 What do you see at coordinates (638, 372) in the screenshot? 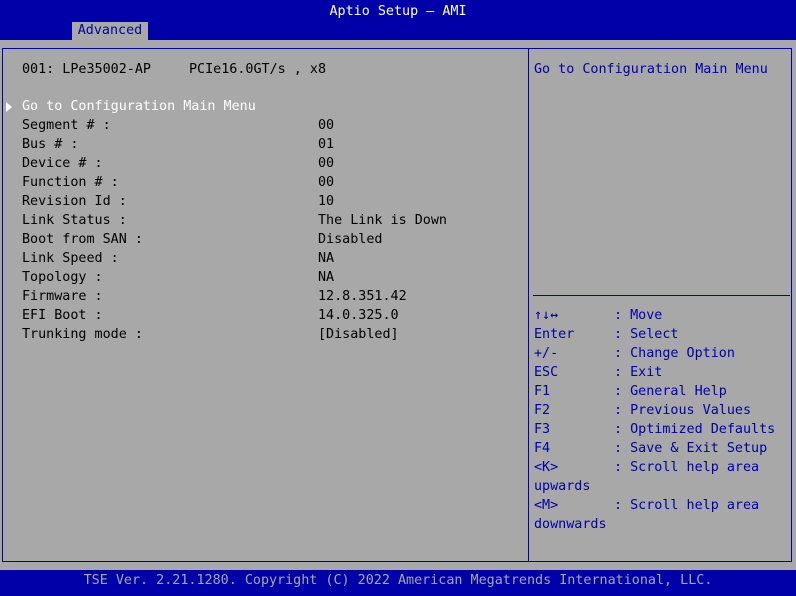
I see `key-desc: : Exit` at bounding box center [638, 372].